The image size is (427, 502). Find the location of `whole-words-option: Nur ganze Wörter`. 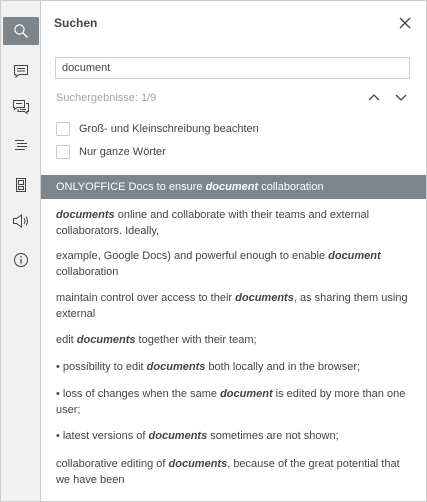

whole-words-option: Nur ganze Wörter is located at coordinates (111, 152).